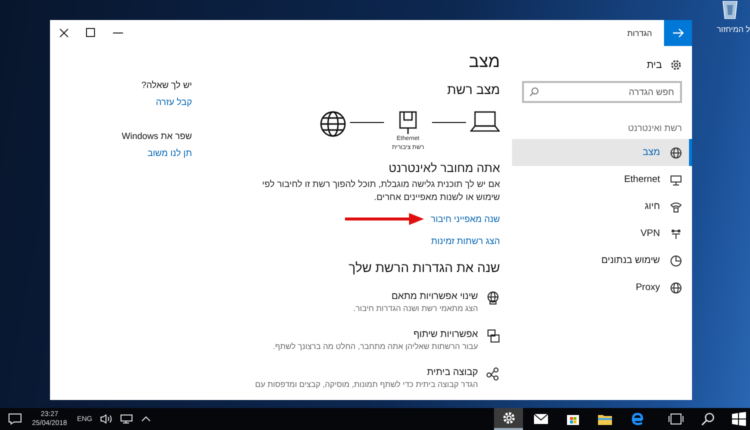 The image size is (750, 430). What do you see at coordinates (91, 33) in the screenshot?
I see `maximize-icon` at bounding box center [91, 33].